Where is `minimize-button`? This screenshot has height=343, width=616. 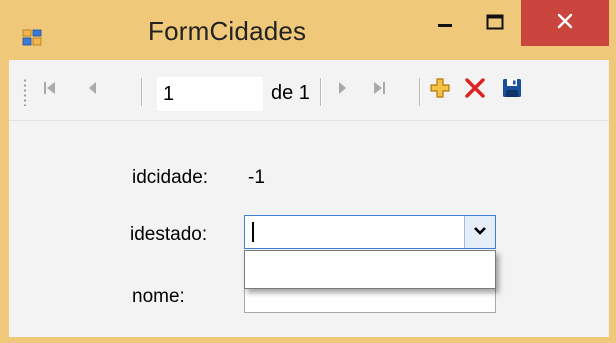 minimize-button is located at coordinates (445, 24).